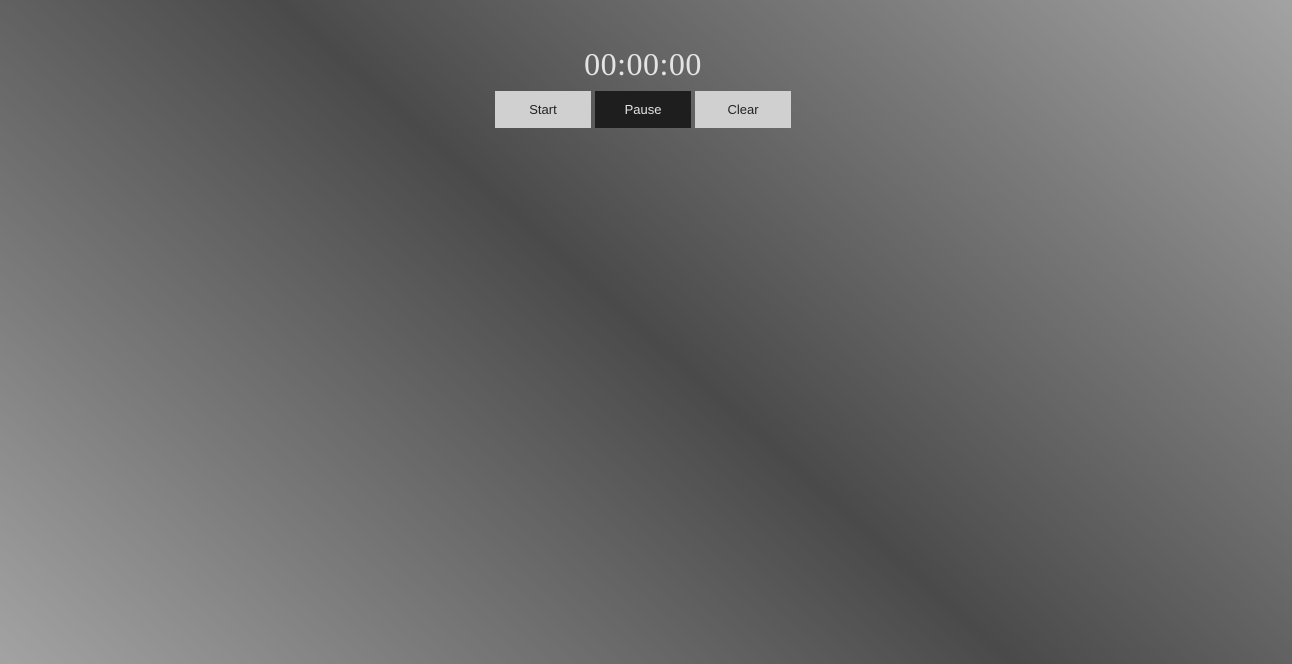 This screenshot has height=664, width=1292. I want to click on stopwatch-controls: Start Pause Clear, so click(643, 109).